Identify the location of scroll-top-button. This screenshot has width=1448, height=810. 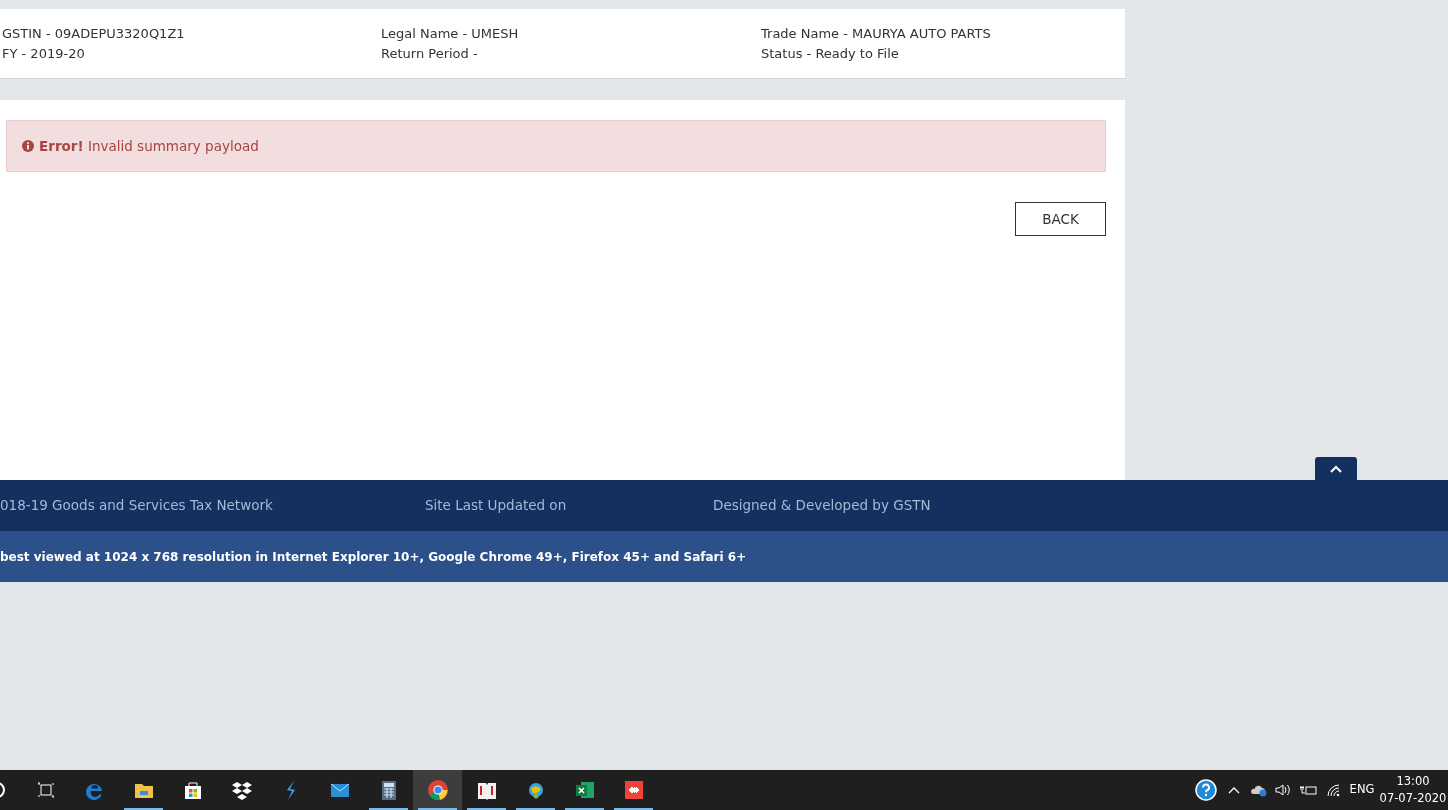
(1336, 468).